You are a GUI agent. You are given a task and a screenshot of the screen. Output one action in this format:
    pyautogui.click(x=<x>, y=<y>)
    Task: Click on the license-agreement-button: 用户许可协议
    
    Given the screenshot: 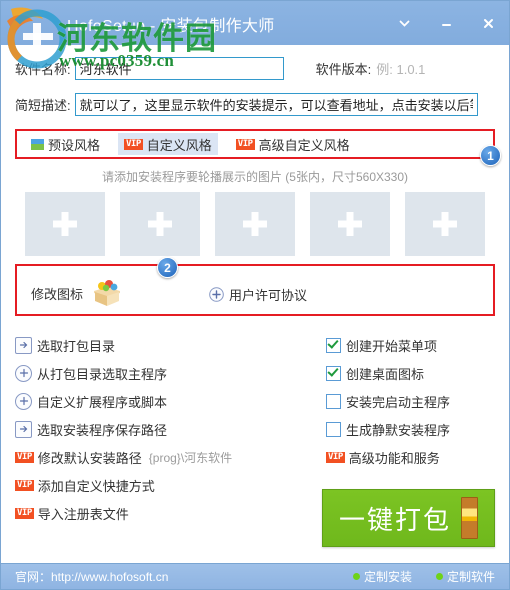 What is the action you would take?
    pyautogui.click(x=258, y=294)
    